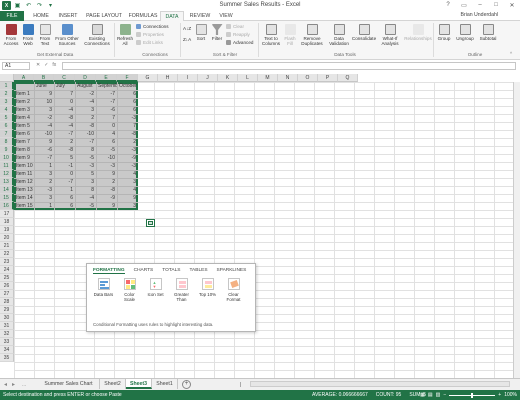 The image size is (520, 400). What do you see at coordinates (85, 158) in the screenshot?
I see `cell: -5` at bounding box center [85, 158].